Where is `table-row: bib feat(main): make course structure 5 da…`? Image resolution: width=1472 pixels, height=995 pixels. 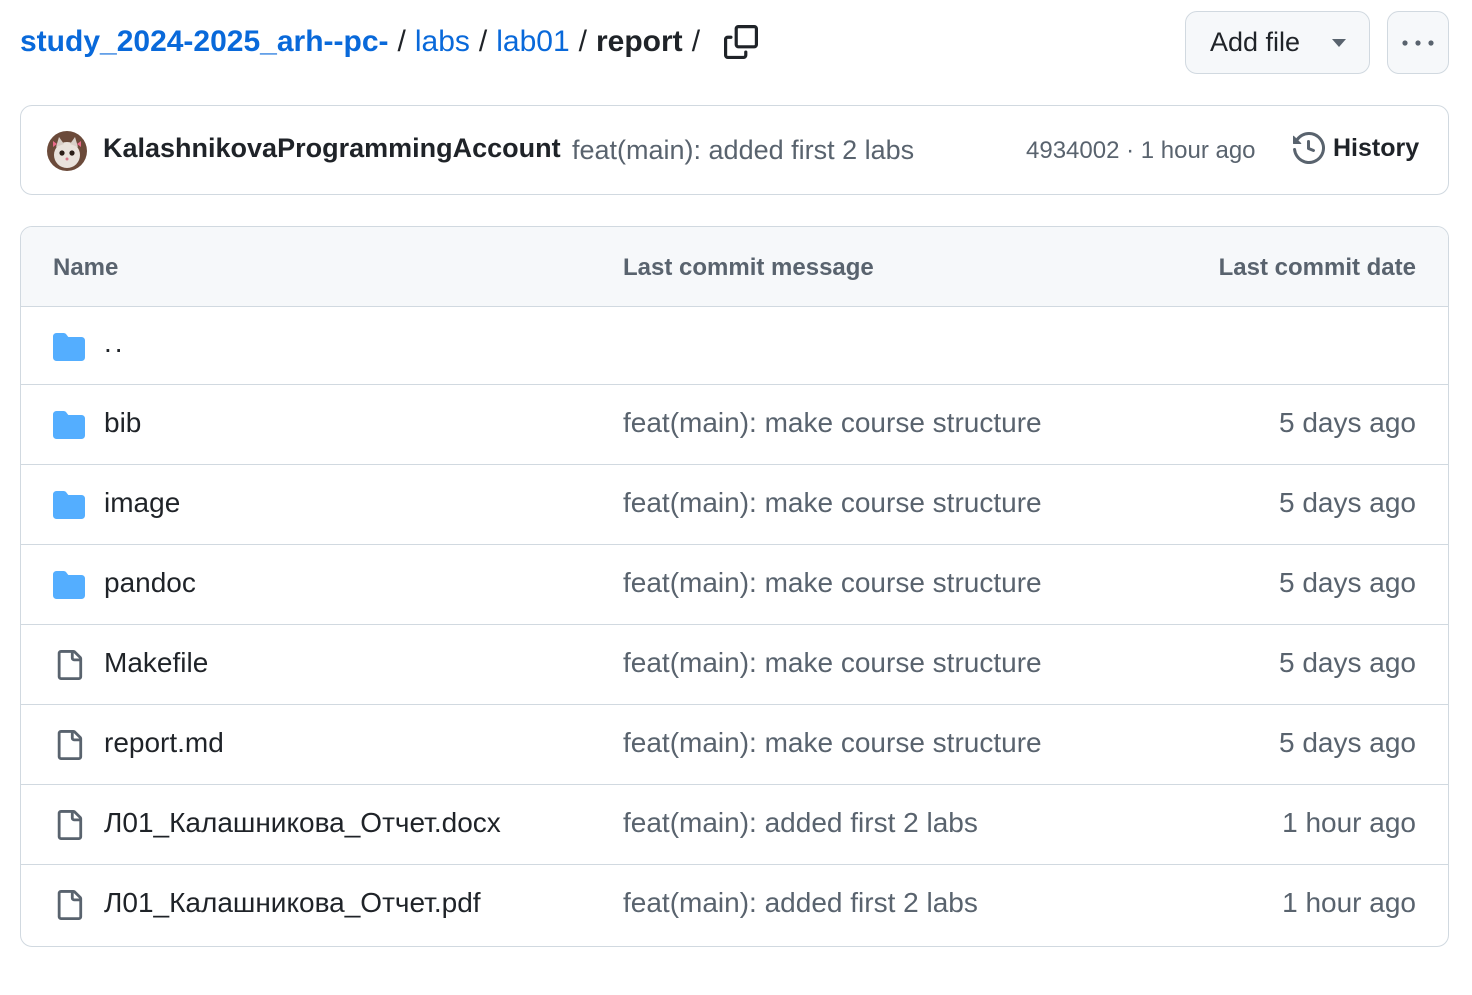
table-row: bib feat(main): make course structure 5 da… is located at coordinates (734, 425).